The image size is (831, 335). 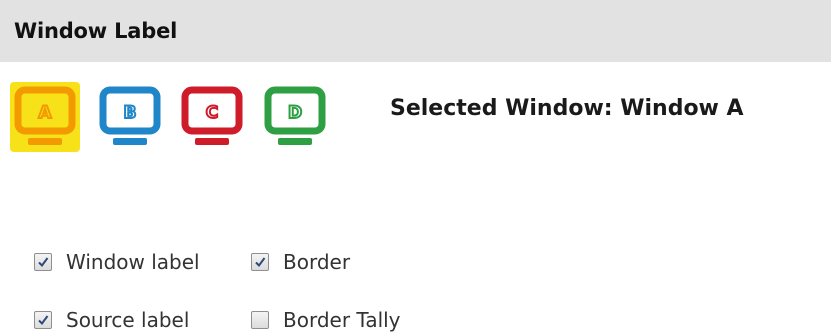 What do you see at coordinates (260, 320) in the screenshot?
I see `border-tally-checkbox` at bounding box center [260, 320].